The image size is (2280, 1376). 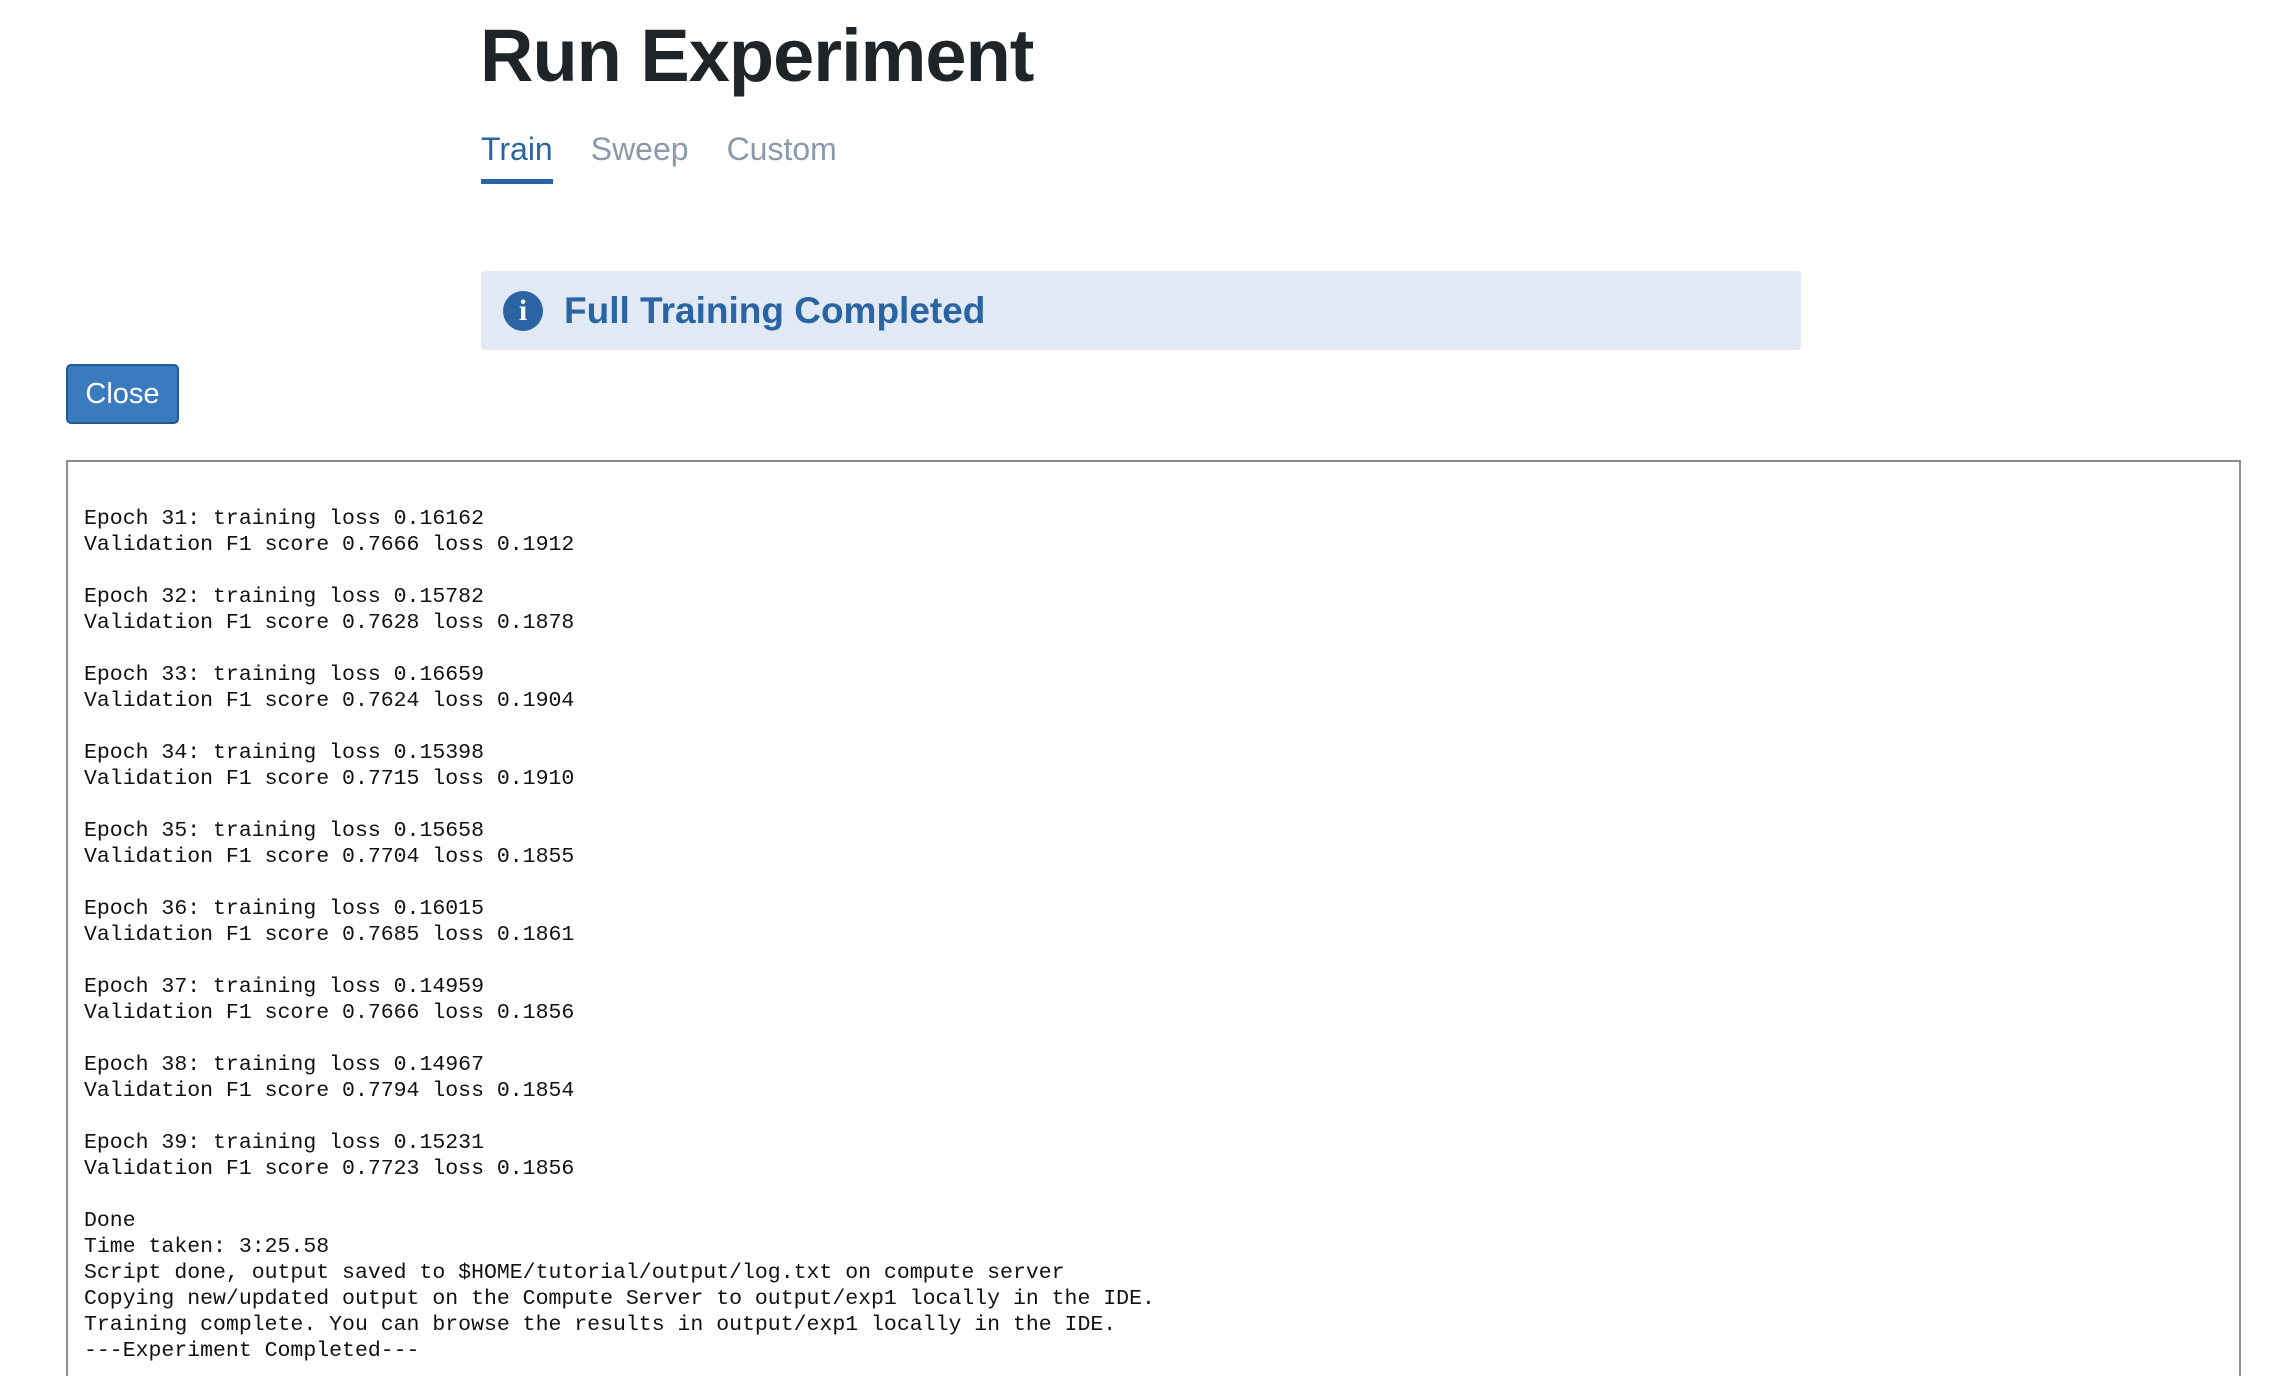 I want to click on log-line: Epoch 31: training loss 0.16162, so click(x=284, y=519).